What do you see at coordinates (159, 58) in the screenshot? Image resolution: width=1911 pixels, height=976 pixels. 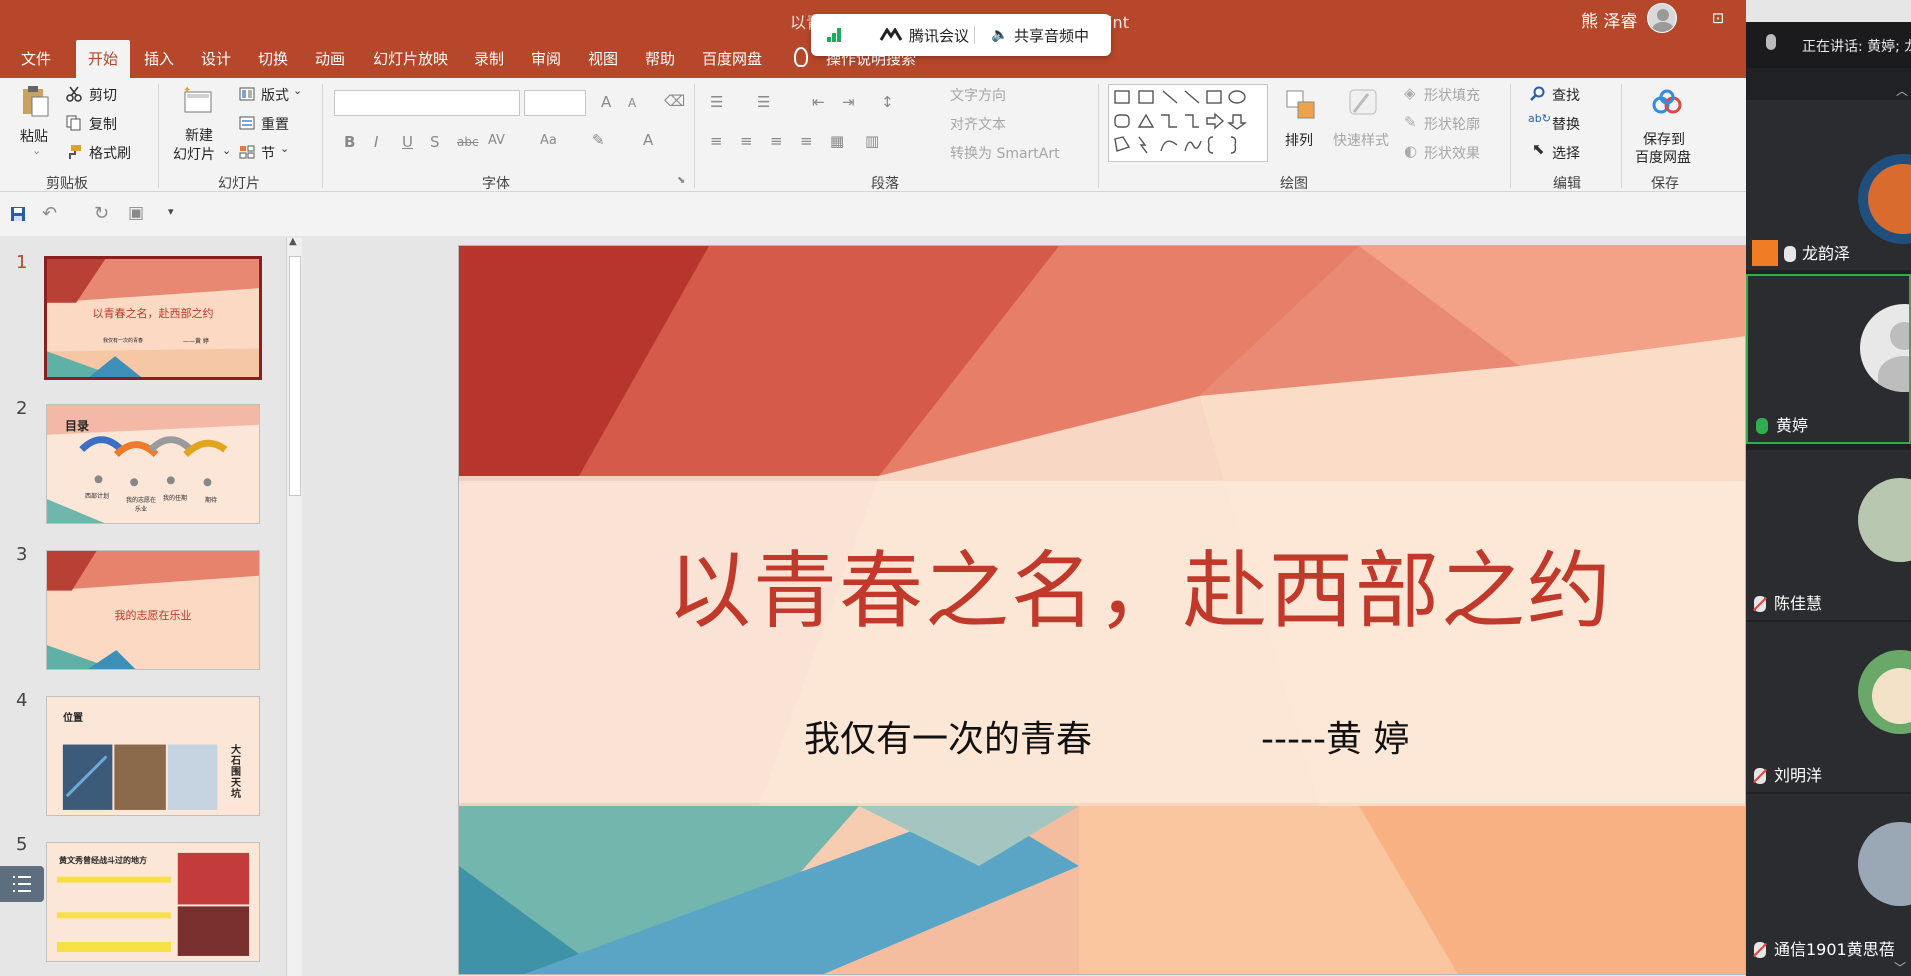 I see `tab-insert: 插入` at bounding box center [159, 58].